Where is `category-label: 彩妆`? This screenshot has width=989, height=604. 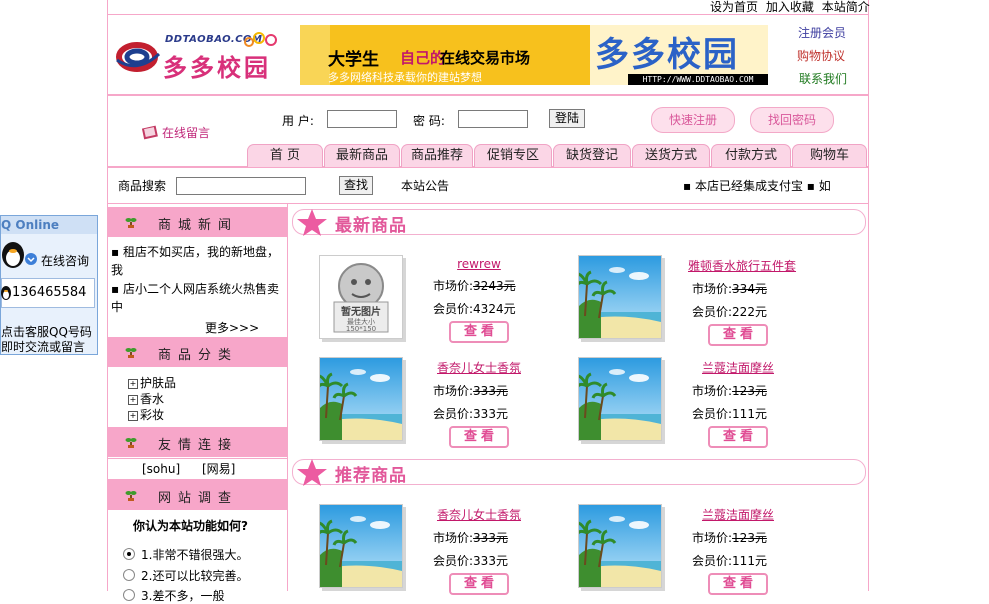
category-label: 彩妆 is located at coordinates (152, 415).